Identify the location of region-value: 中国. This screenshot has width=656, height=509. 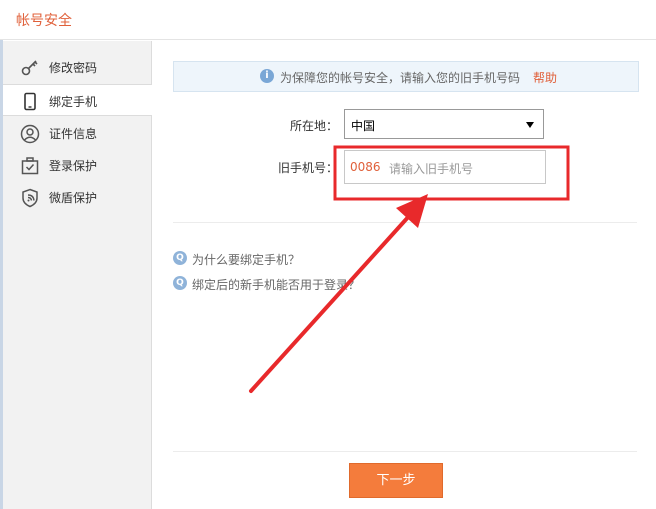
(363, 126).